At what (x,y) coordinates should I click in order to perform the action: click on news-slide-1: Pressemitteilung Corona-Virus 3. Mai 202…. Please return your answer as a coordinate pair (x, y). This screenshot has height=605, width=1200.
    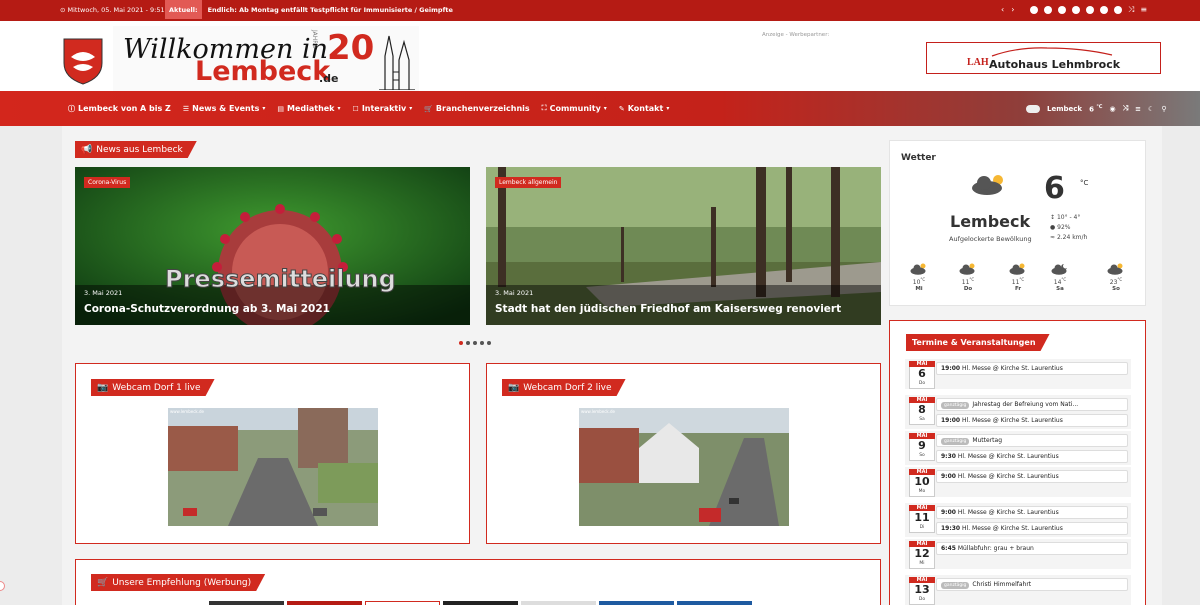
    Looking at the image, I should click on (272, 246).